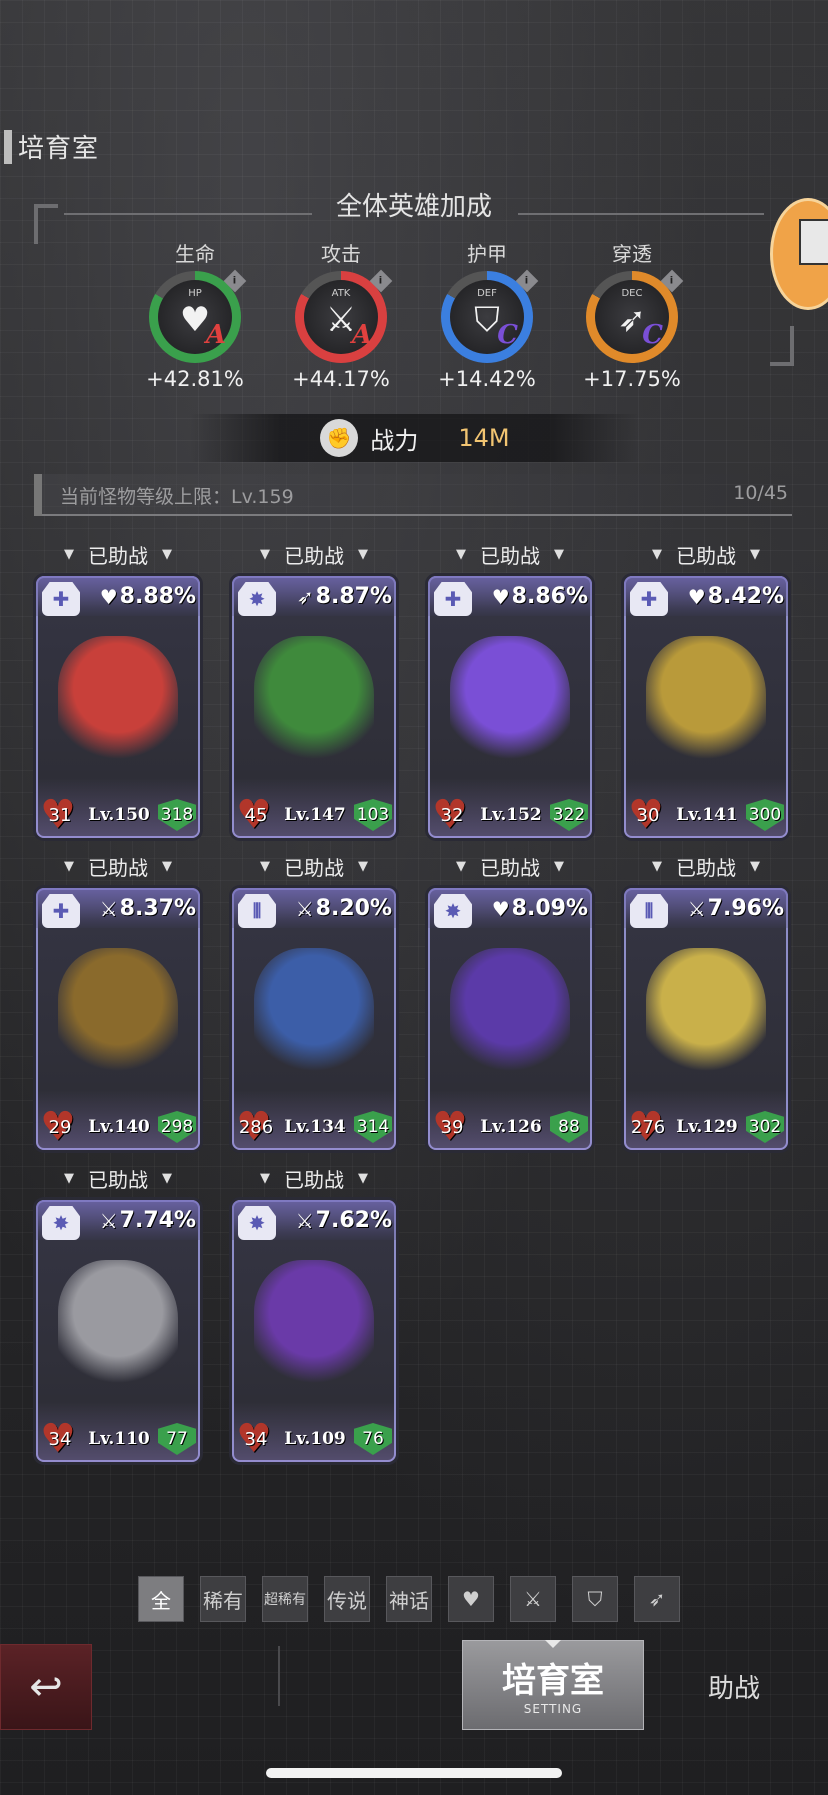  What do you see at coordinates (484, 438) in the screenshot?
I see `power-value: 14M` at bounding box center [484, 438].